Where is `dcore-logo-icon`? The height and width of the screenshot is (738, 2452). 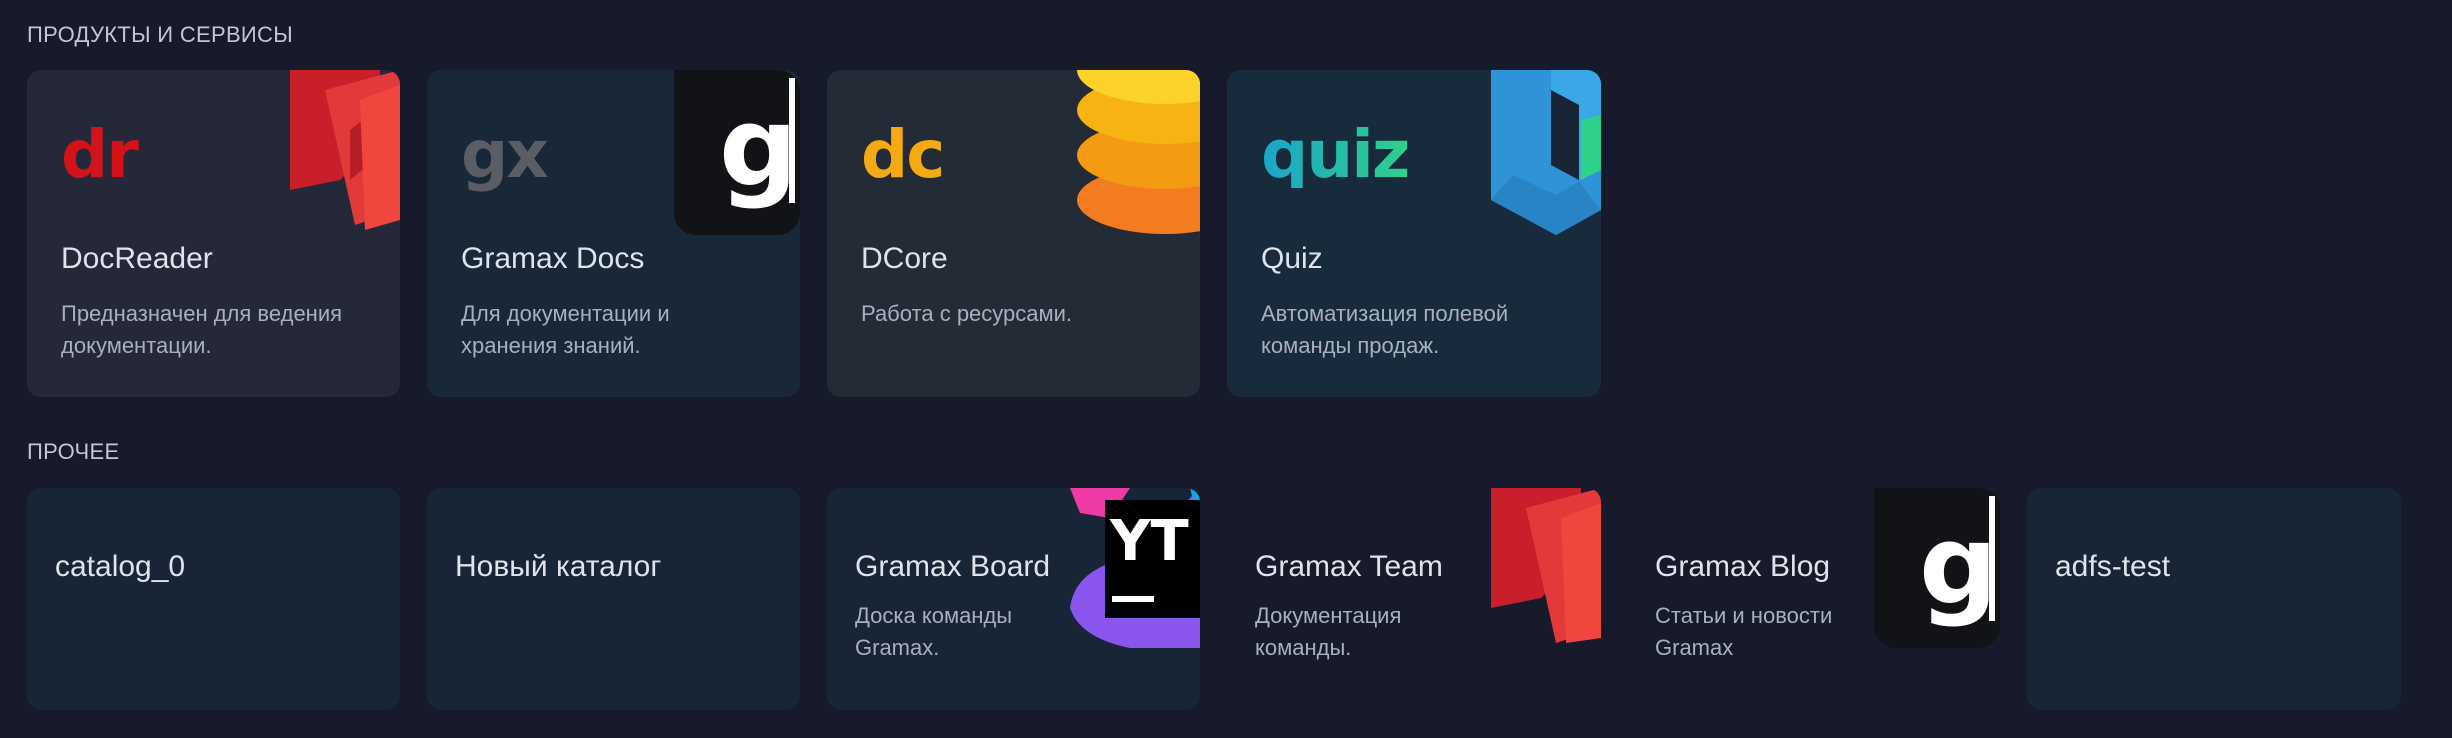 dcore-logo-icon is located at coordinates (1137, 155).